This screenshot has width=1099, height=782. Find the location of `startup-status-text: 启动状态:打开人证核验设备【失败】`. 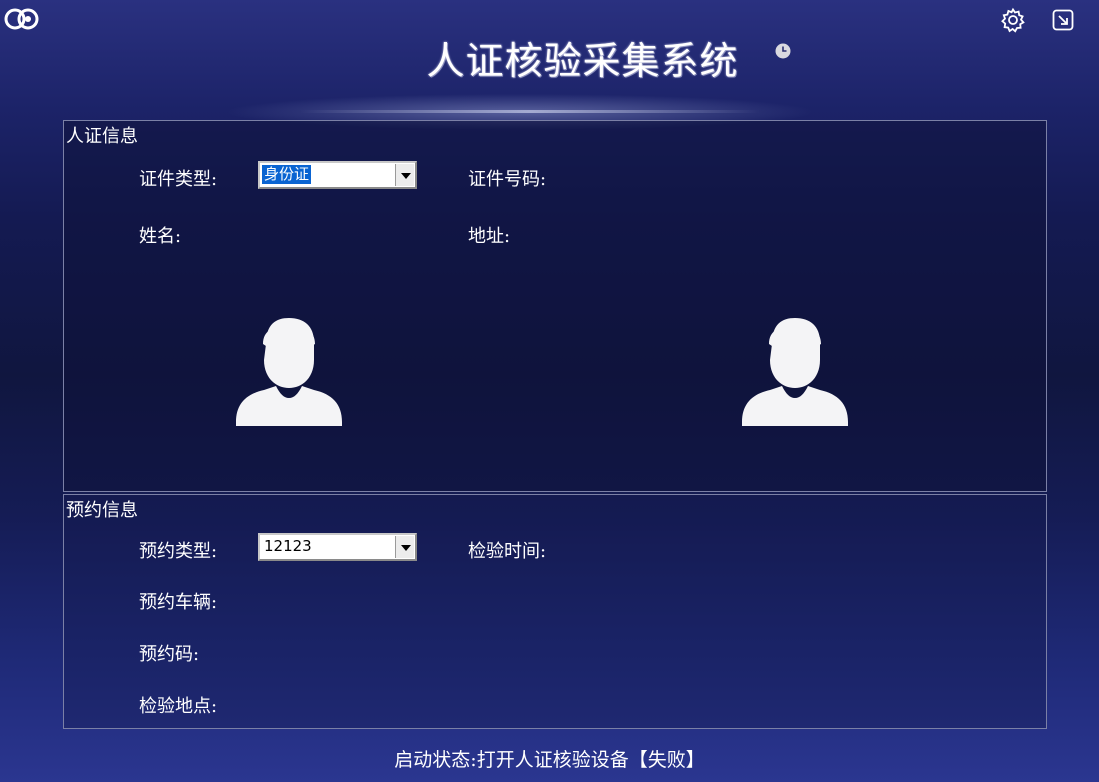

startup-status-text: 启动状态:打开人证核验设备【失败】 is located at coordinates (549, 760).